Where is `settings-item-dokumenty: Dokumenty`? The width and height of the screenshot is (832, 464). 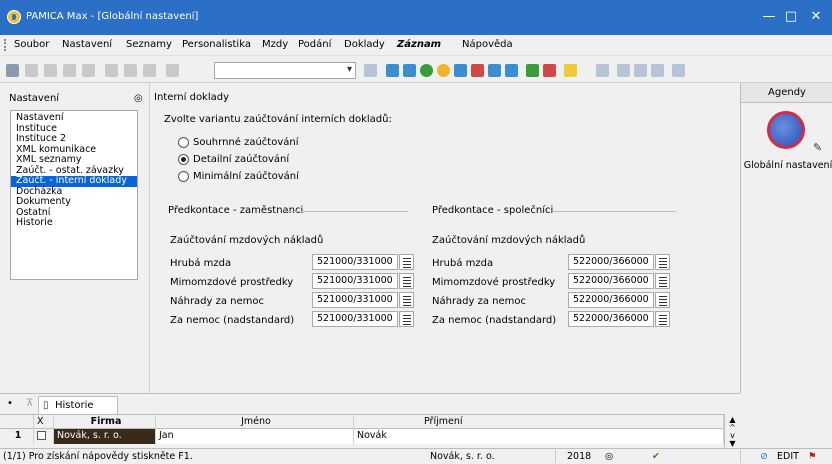
settings-item-dokumenty: Dokumenty is located at coordinates (74, 202).